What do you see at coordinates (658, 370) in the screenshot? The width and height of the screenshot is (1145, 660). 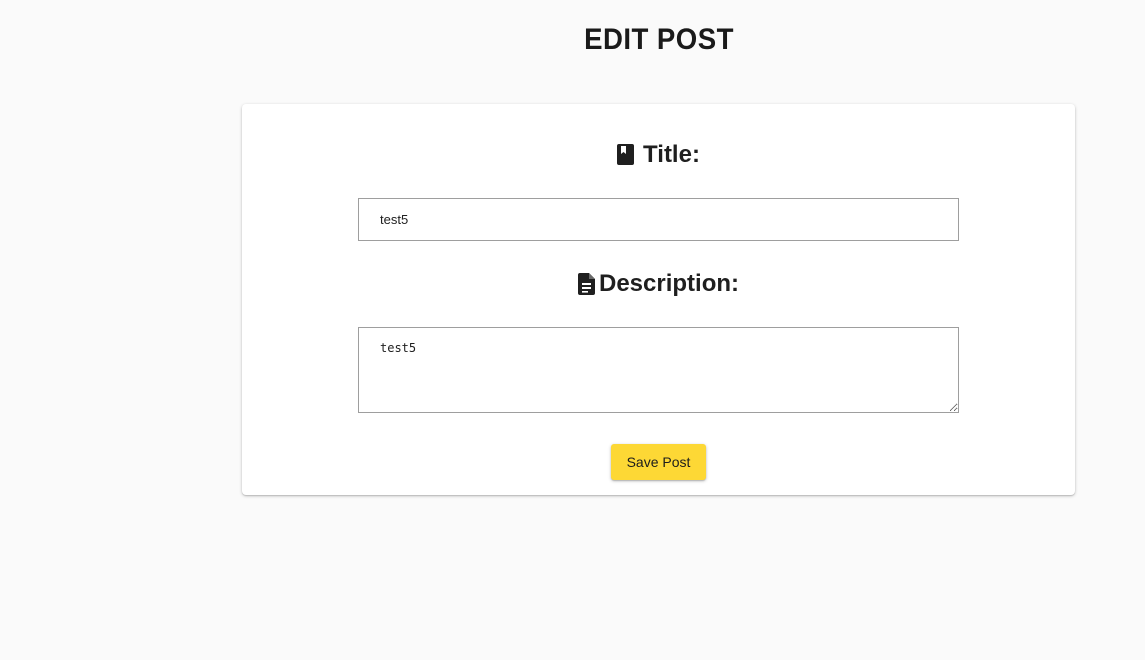 I see `description-textarea: test5` at bounding box center [658, 370].